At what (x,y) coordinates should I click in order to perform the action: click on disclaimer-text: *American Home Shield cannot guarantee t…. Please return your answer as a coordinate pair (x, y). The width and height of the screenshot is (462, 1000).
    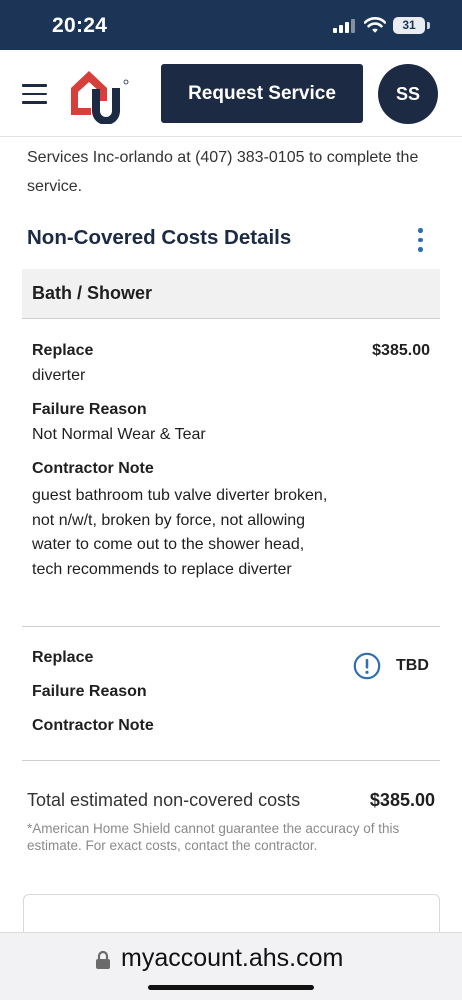
    Looking at the image, I should click on (213, 837).